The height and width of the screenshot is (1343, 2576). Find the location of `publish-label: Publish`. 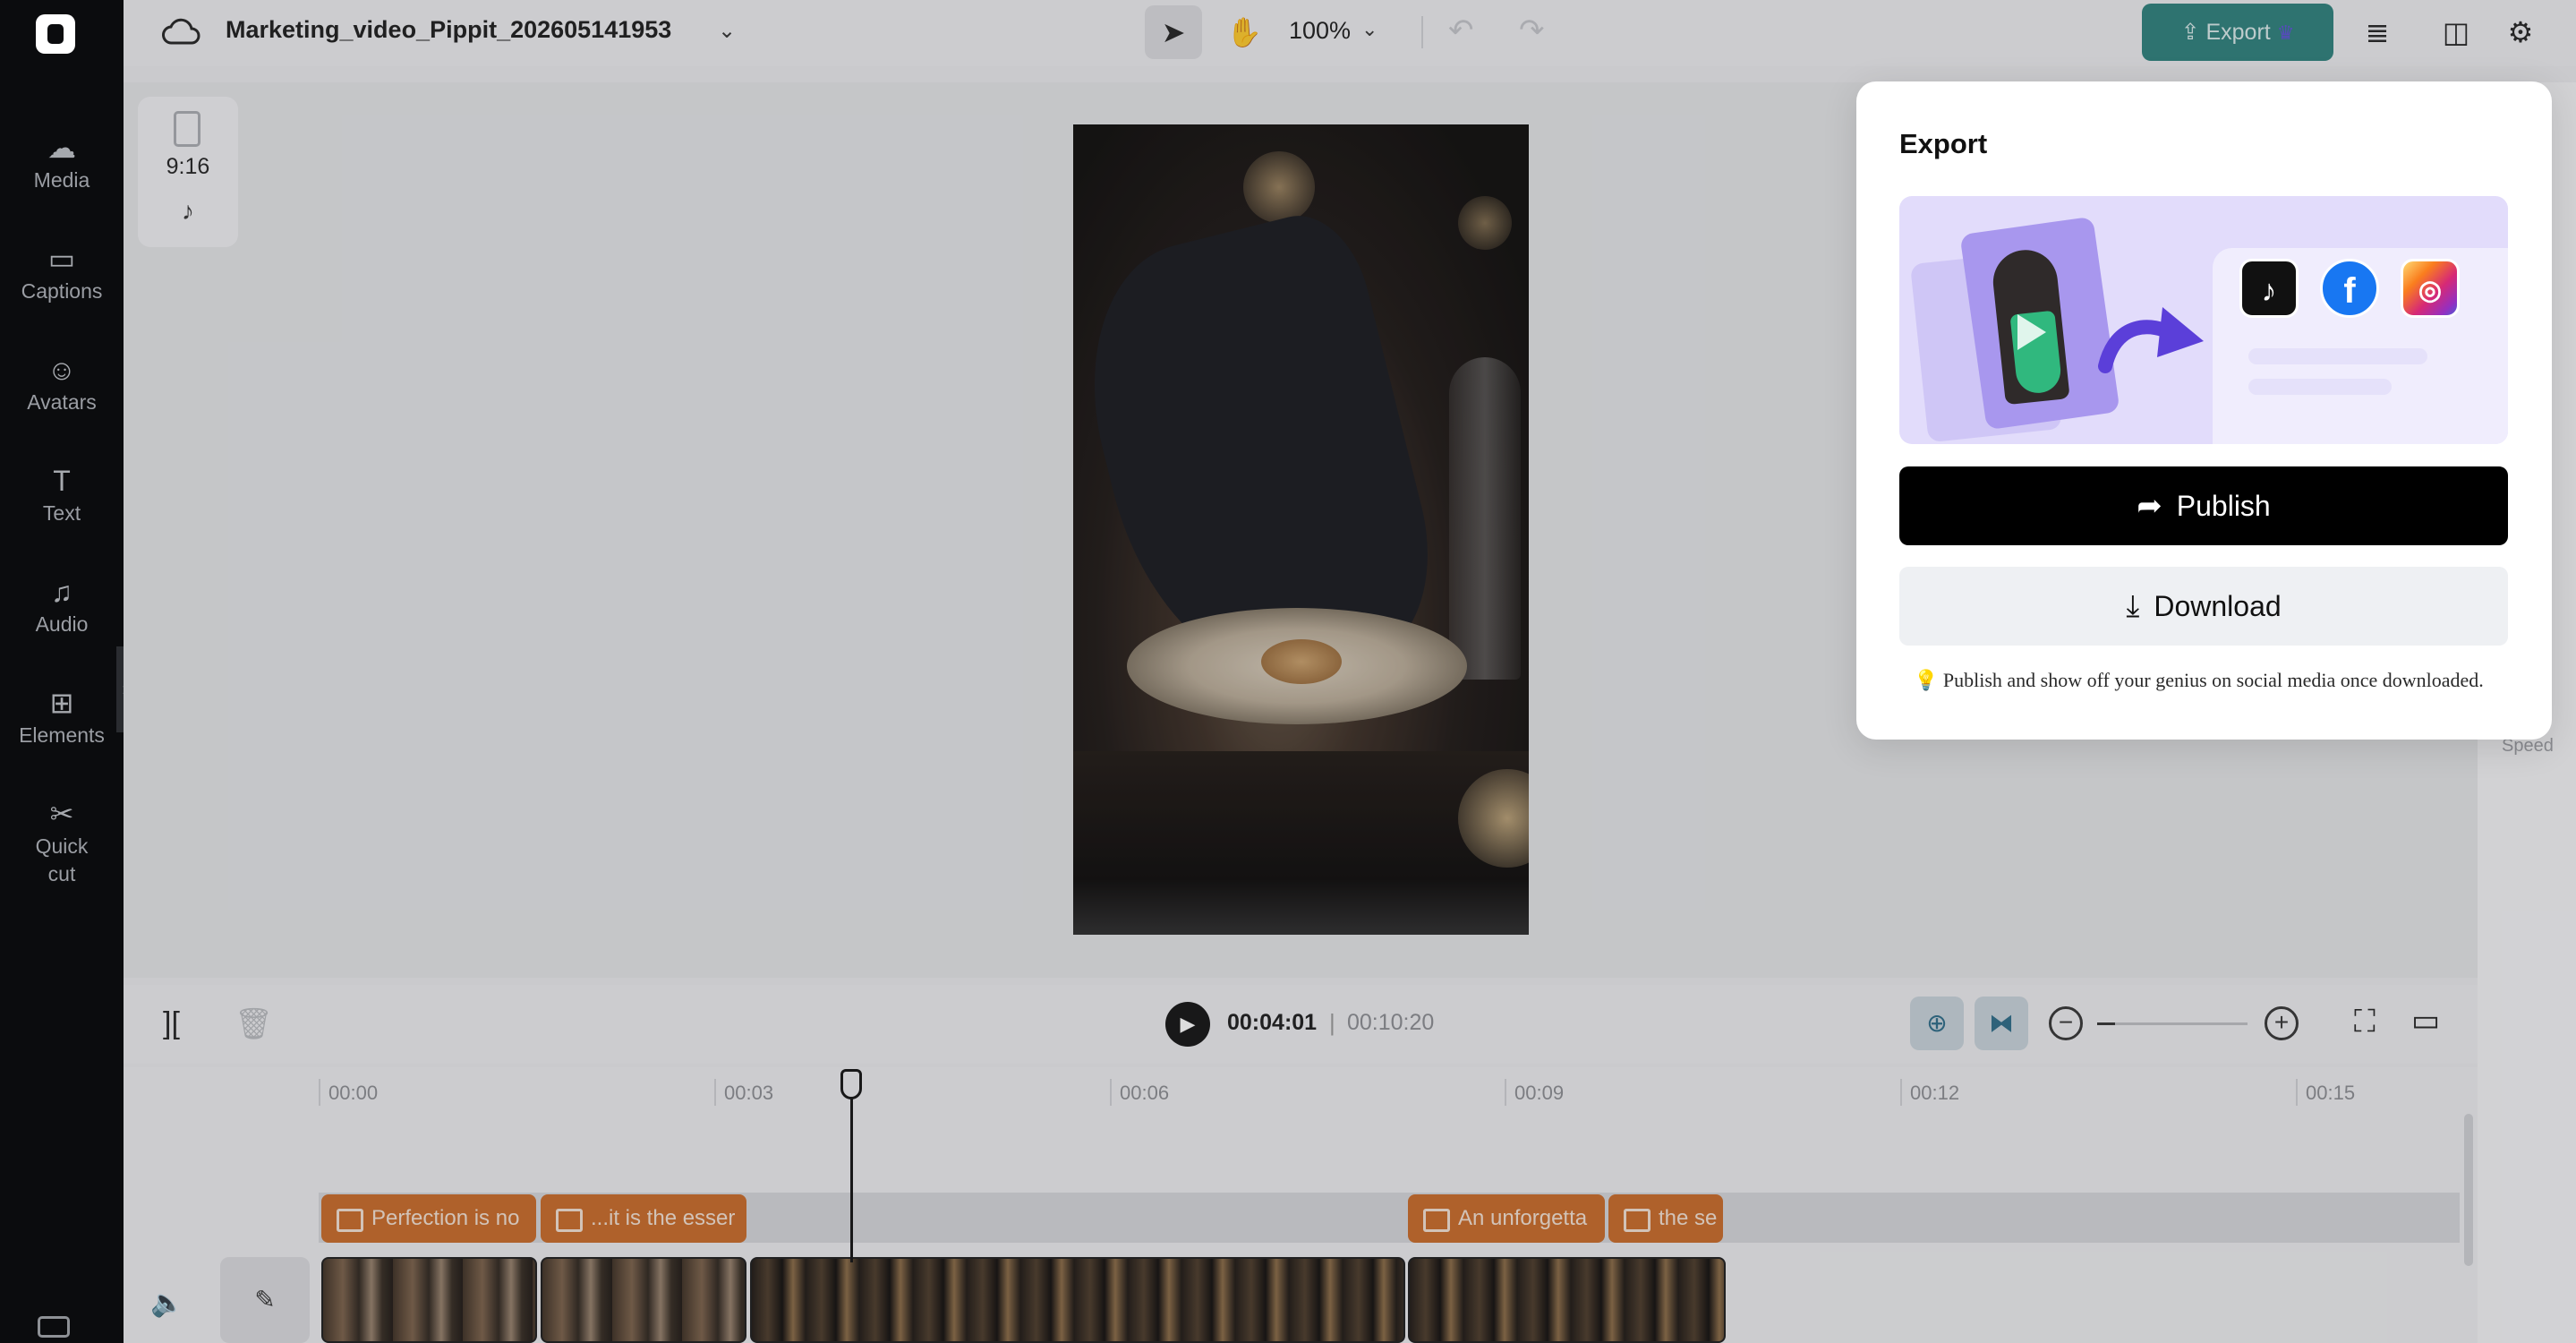

publish-label: Publish is located at coordinates (2223, 506).